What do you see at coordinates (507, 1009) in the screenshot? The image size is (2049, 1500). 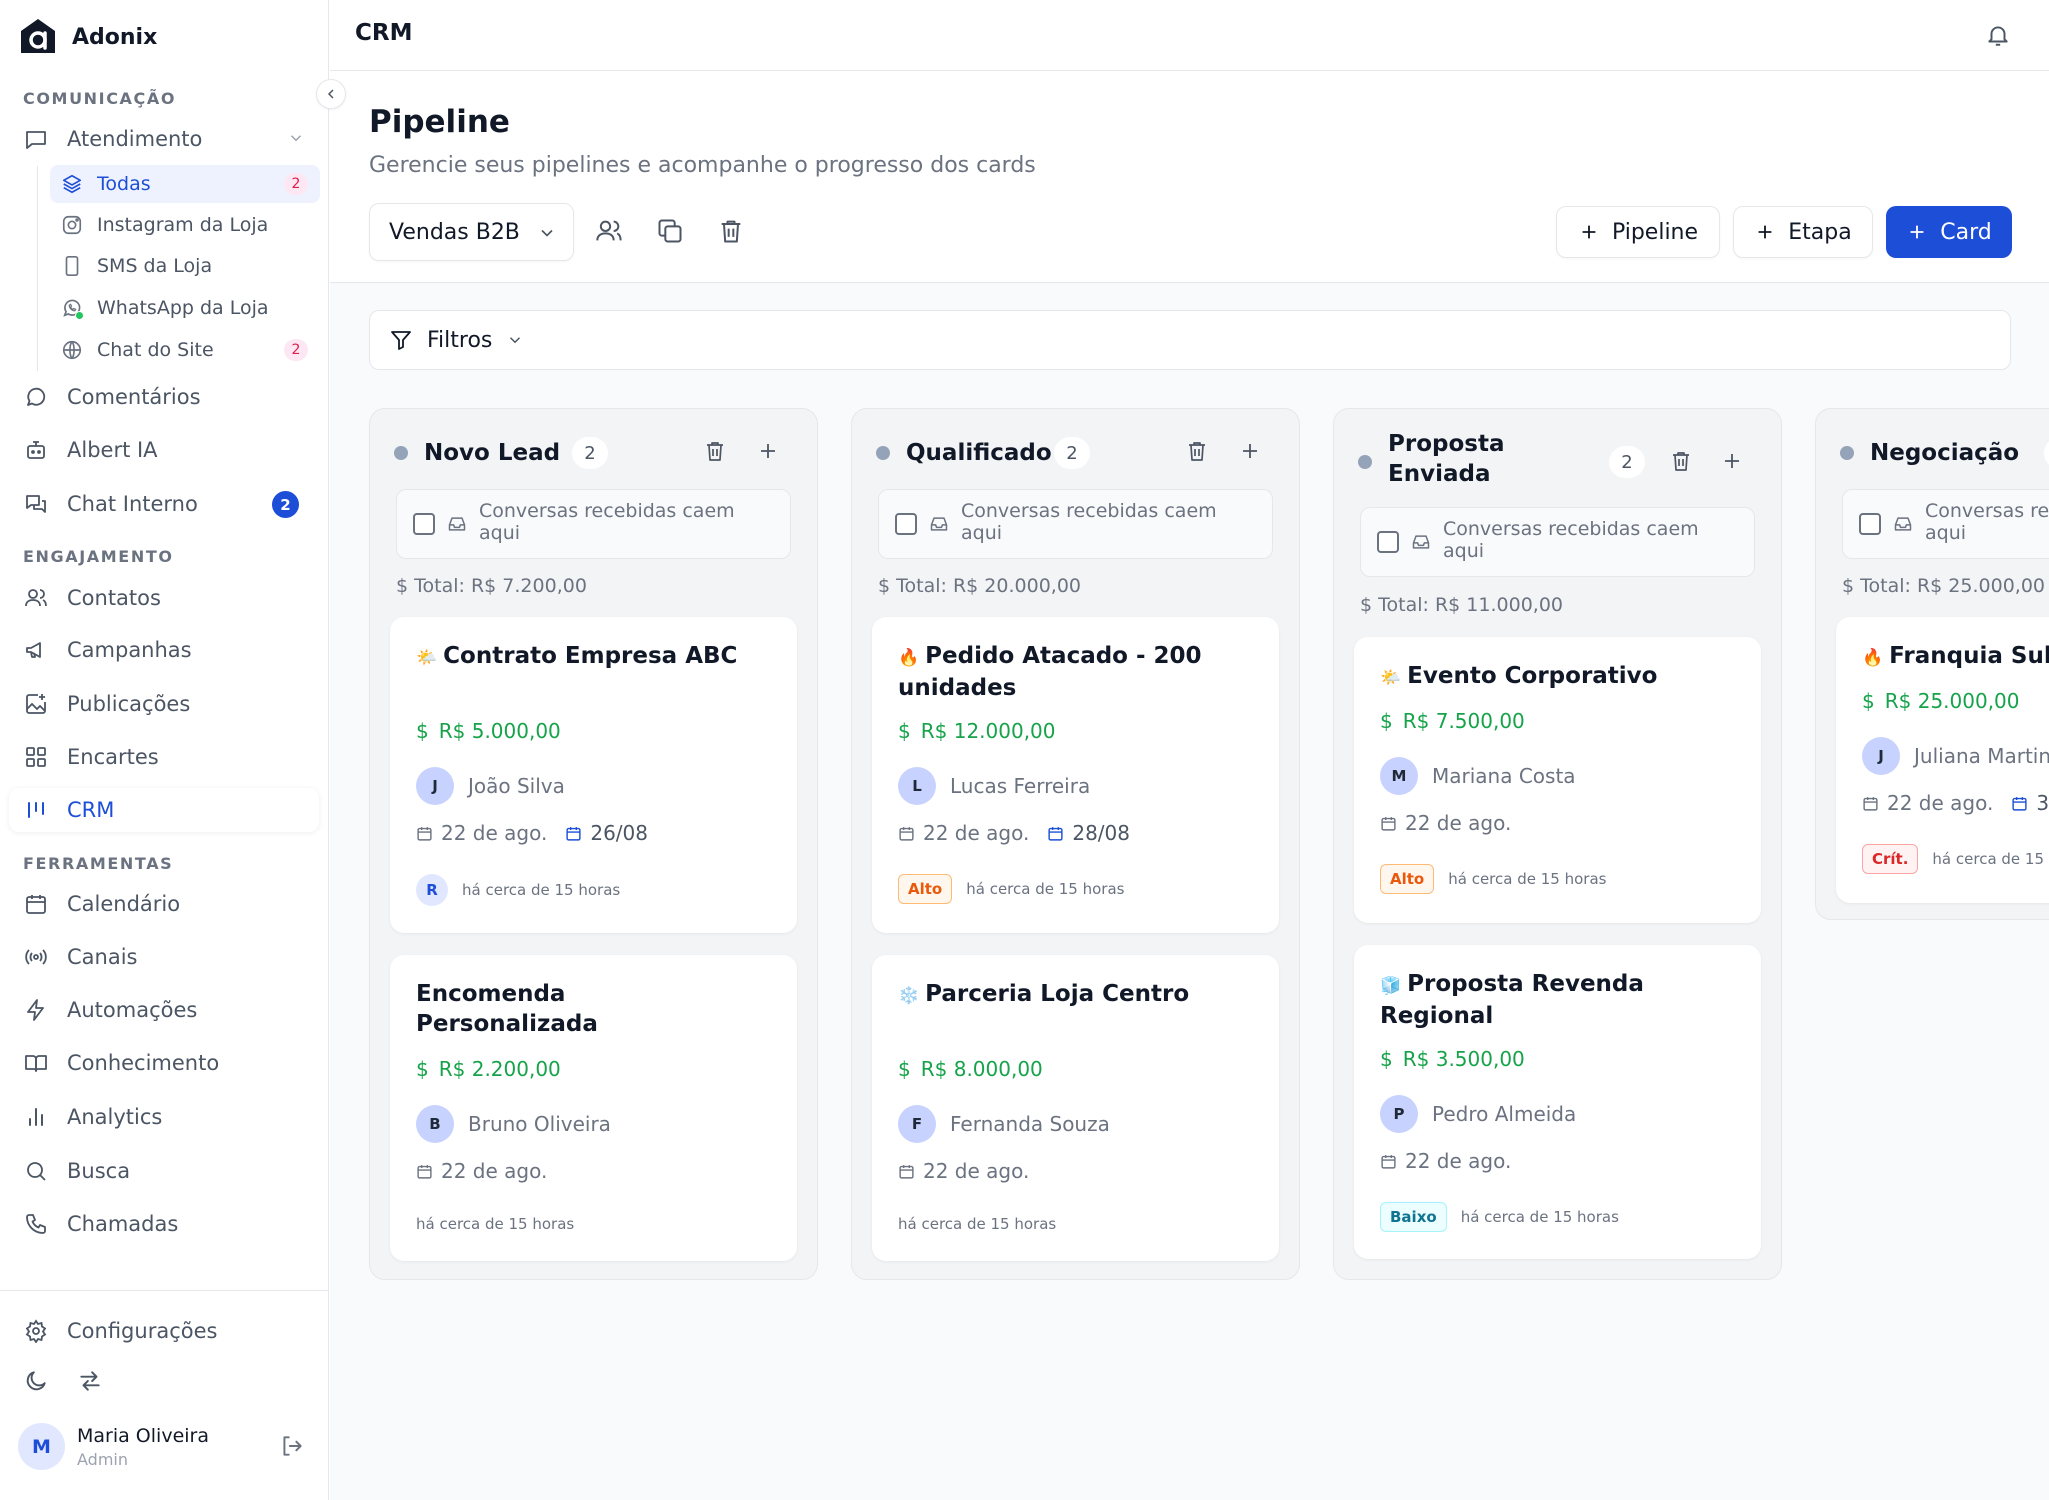 I see `card-title-text: Encomenda Personalizada` at bounding box center [507, 1009].